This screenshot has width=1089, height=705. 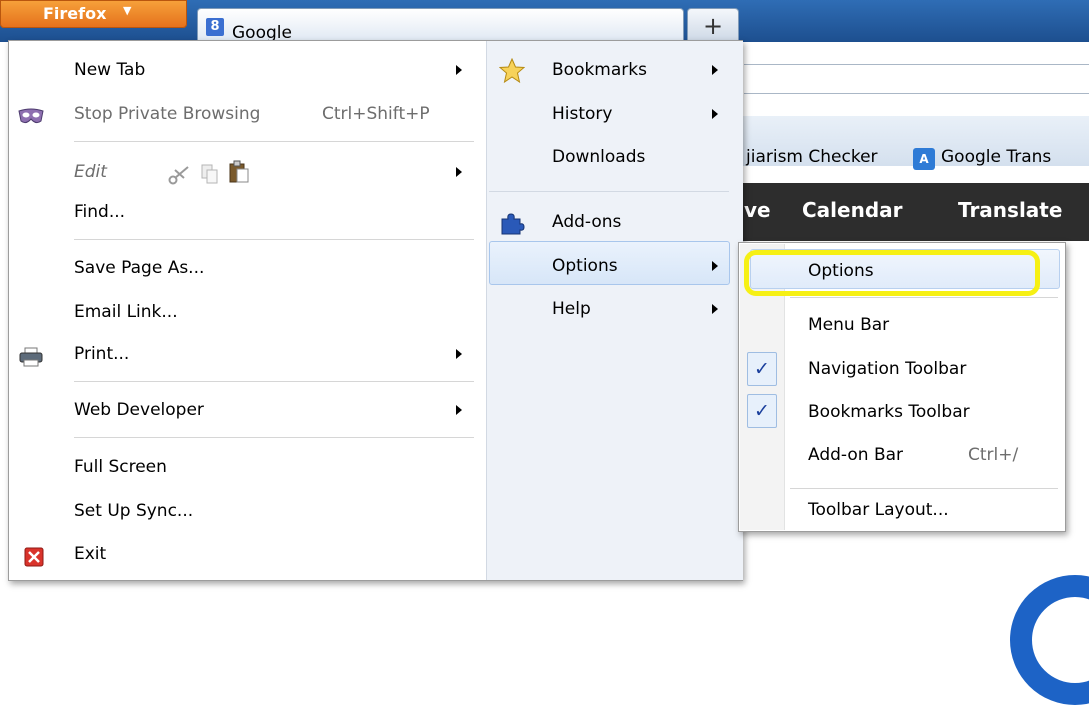 What do you see at coordinates (892, 273) in the screenshot?
I see `annotation-highlight` at bounding box center [892, 273].